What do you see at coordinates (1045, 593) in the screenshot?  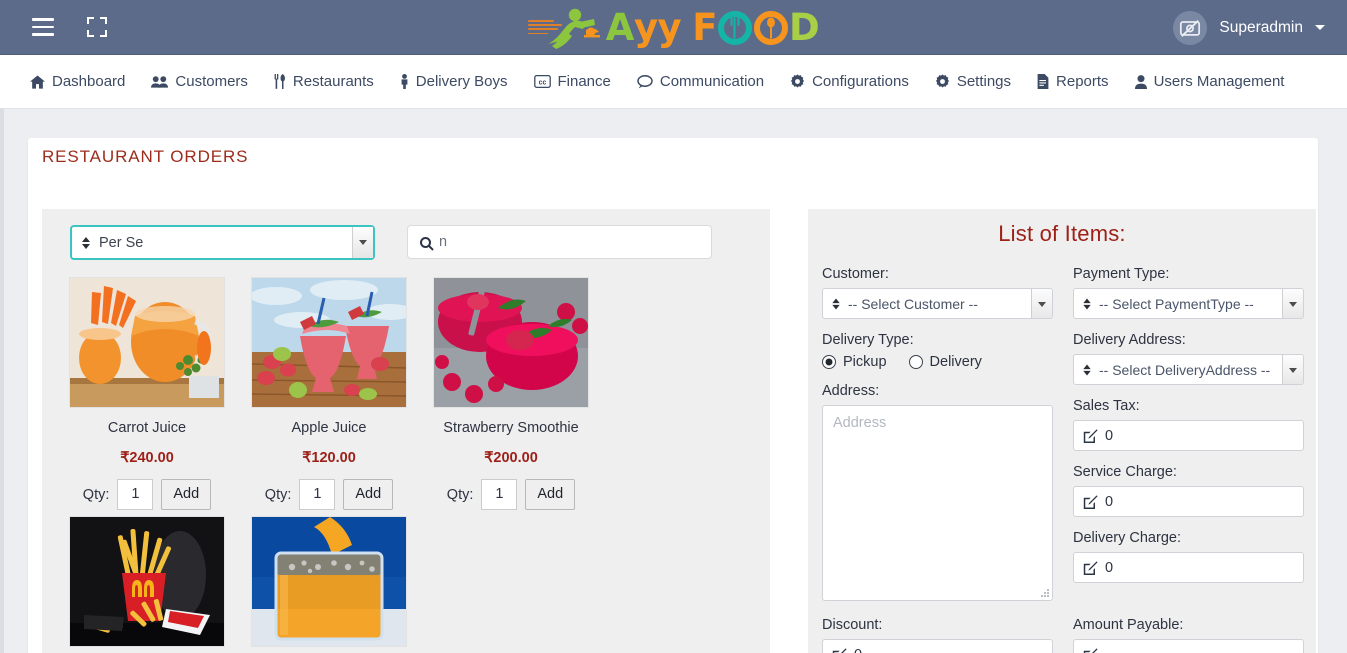 I see `resize-grip-icon` at bounding box center [1045, 593].